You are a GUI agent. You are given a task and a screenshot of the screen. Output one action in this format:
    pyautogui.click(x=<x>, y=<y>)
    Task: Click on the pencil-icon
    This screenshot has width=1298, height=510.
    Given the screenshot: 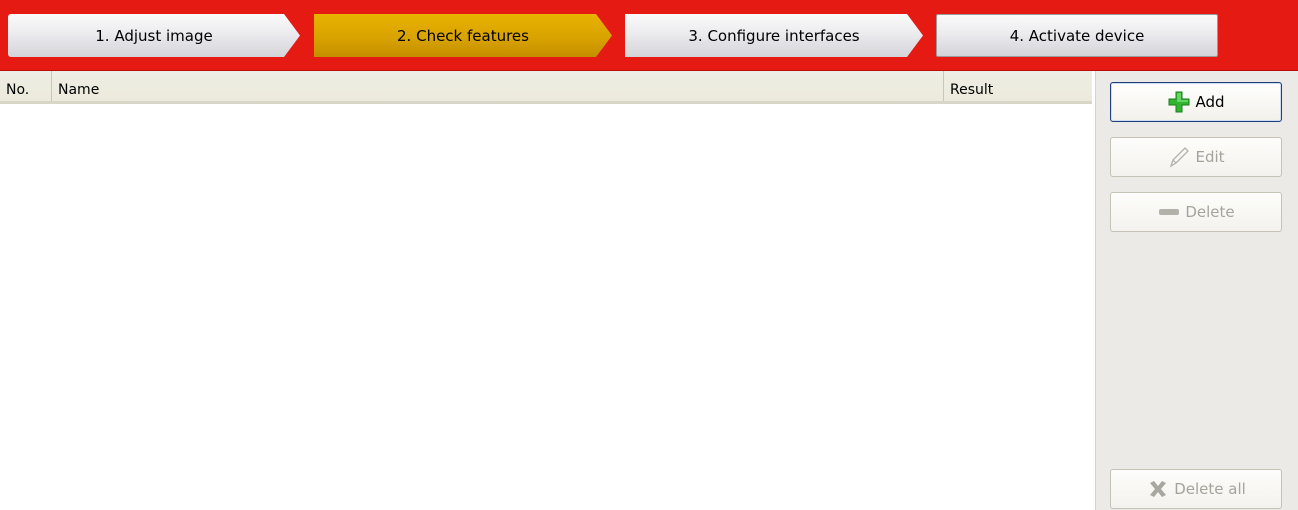 What is the action you would take?
    pyautogui.click(x=1179, y=157)
    